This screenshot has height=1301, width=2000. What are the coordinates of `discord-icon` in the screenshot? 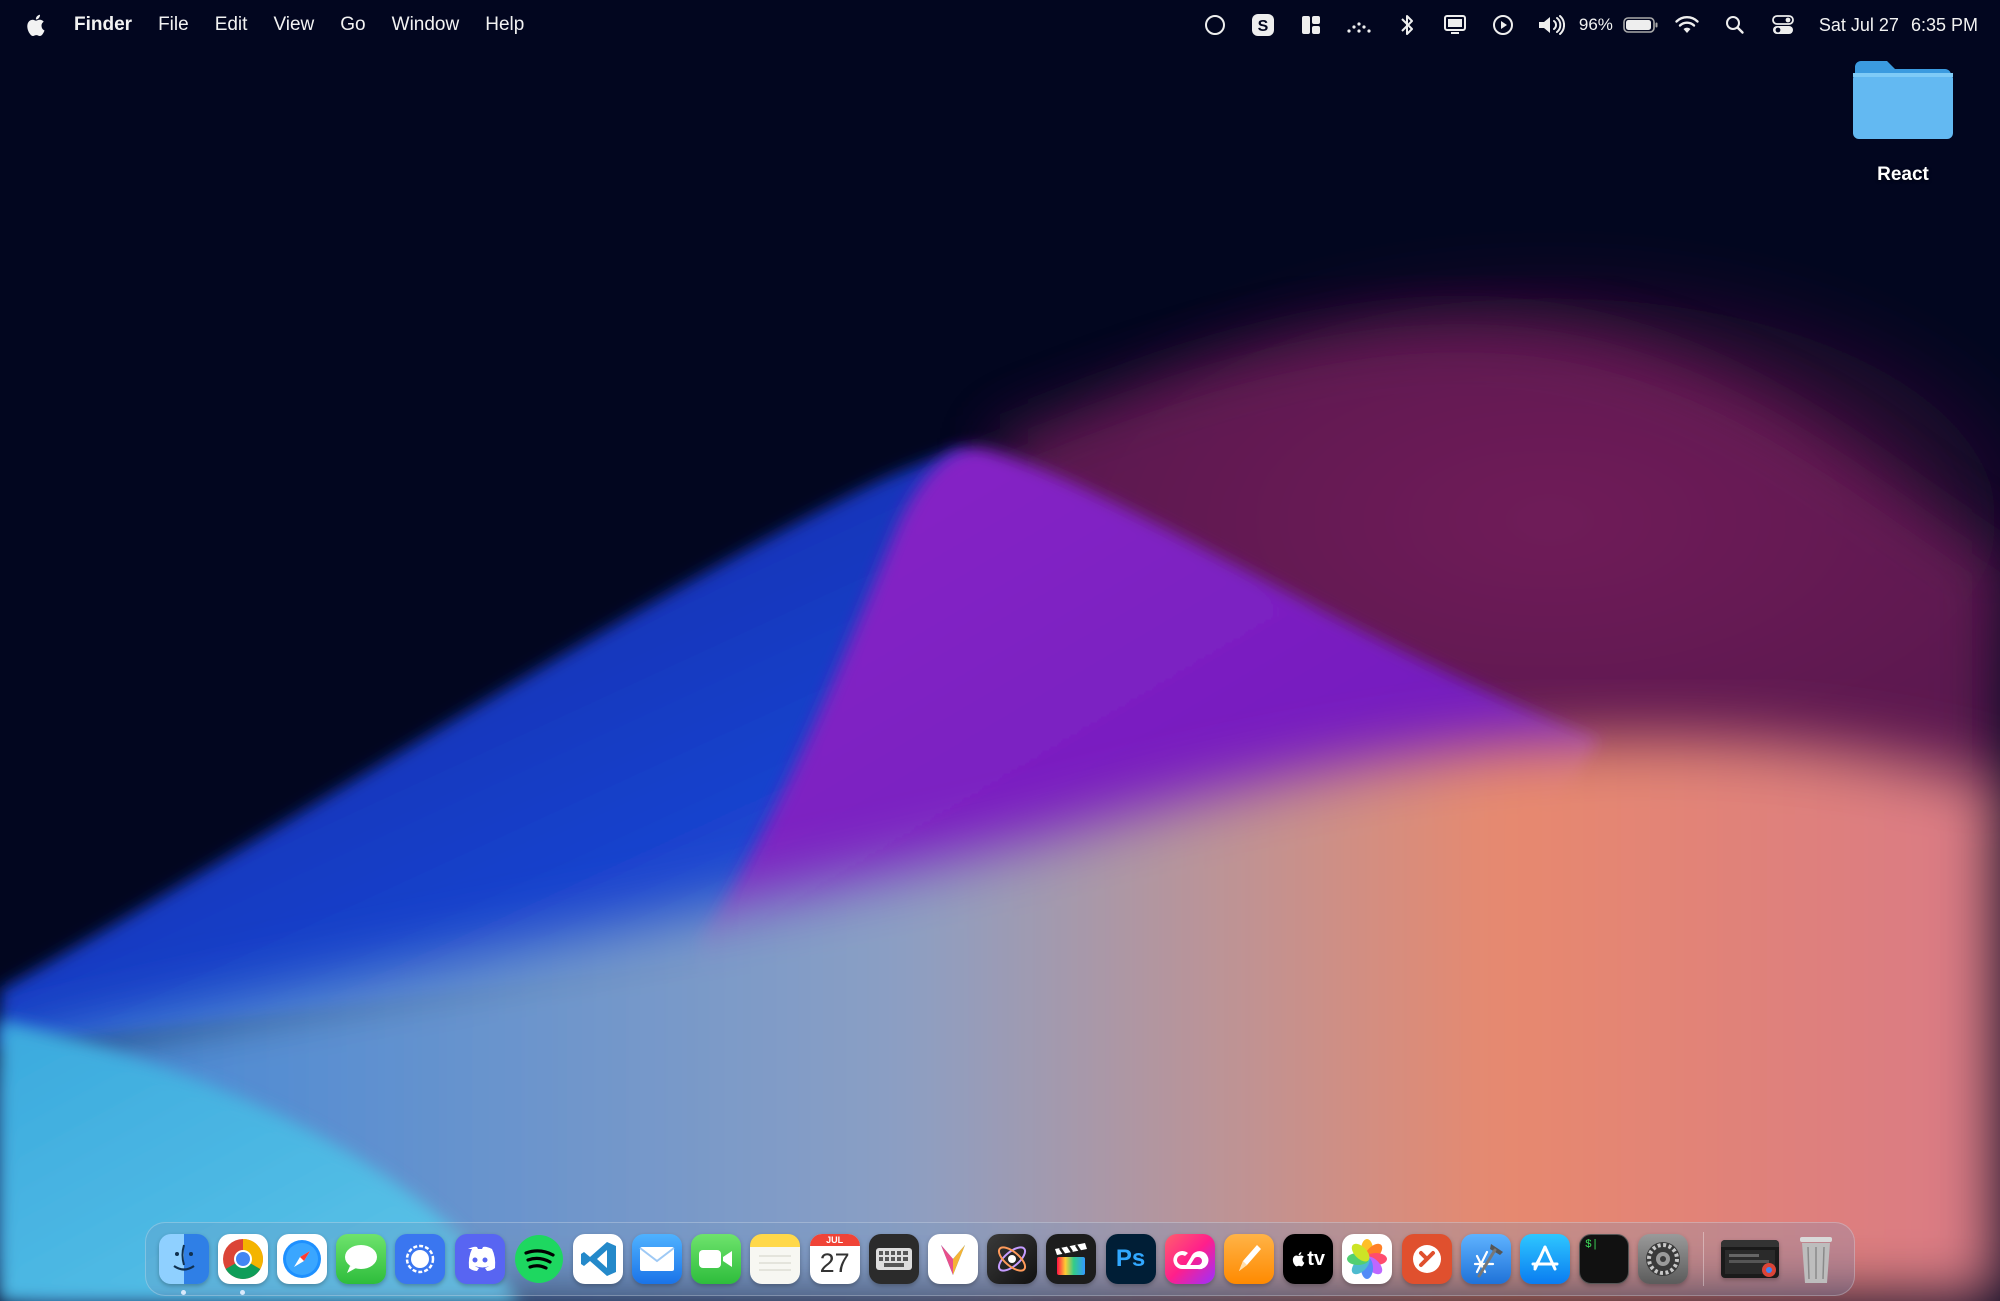 It's located at (479, 1259).